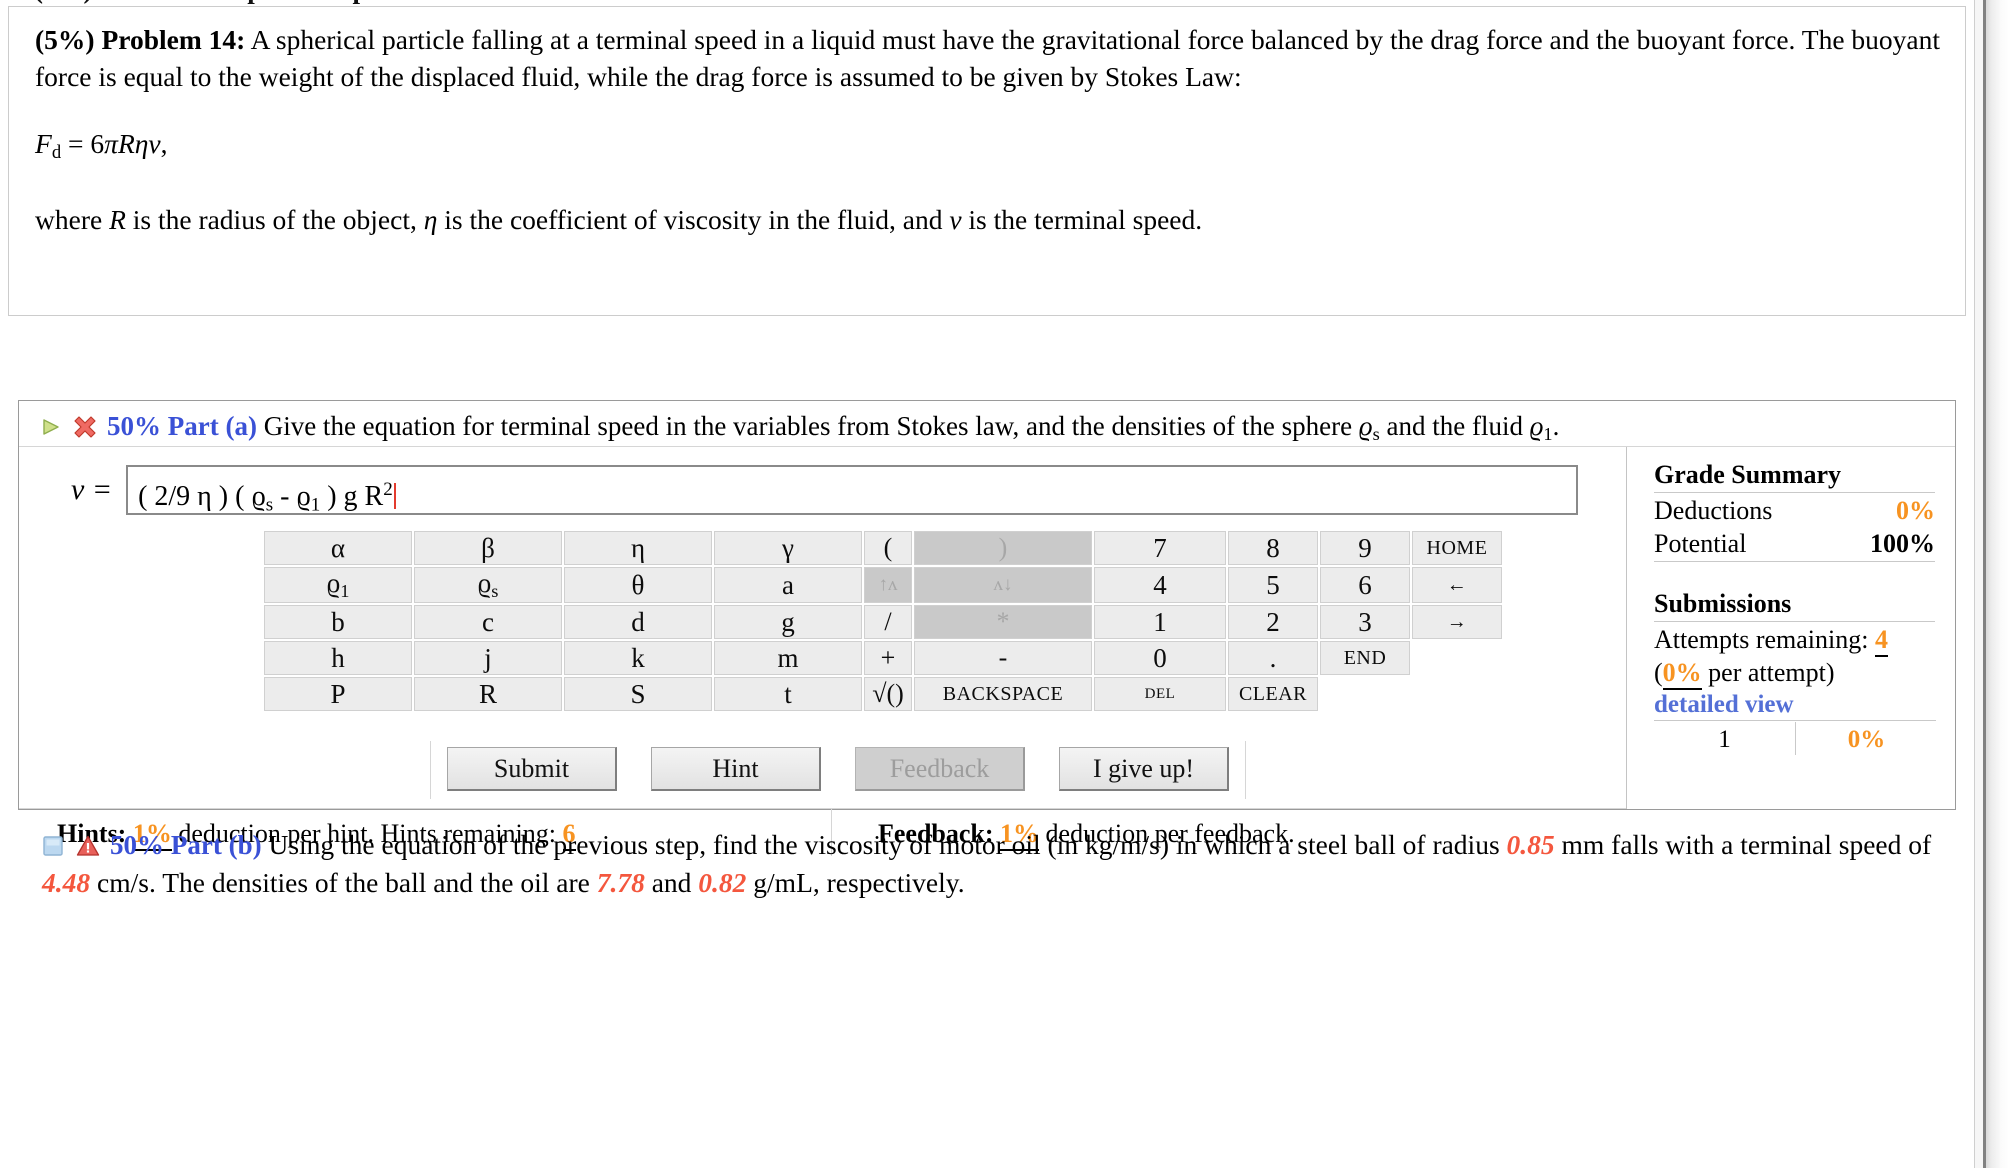  What do you see at coordinates (1457, 548) in the screenshot?
I see `key-home: HOME` at bounding box center [1457, 548].